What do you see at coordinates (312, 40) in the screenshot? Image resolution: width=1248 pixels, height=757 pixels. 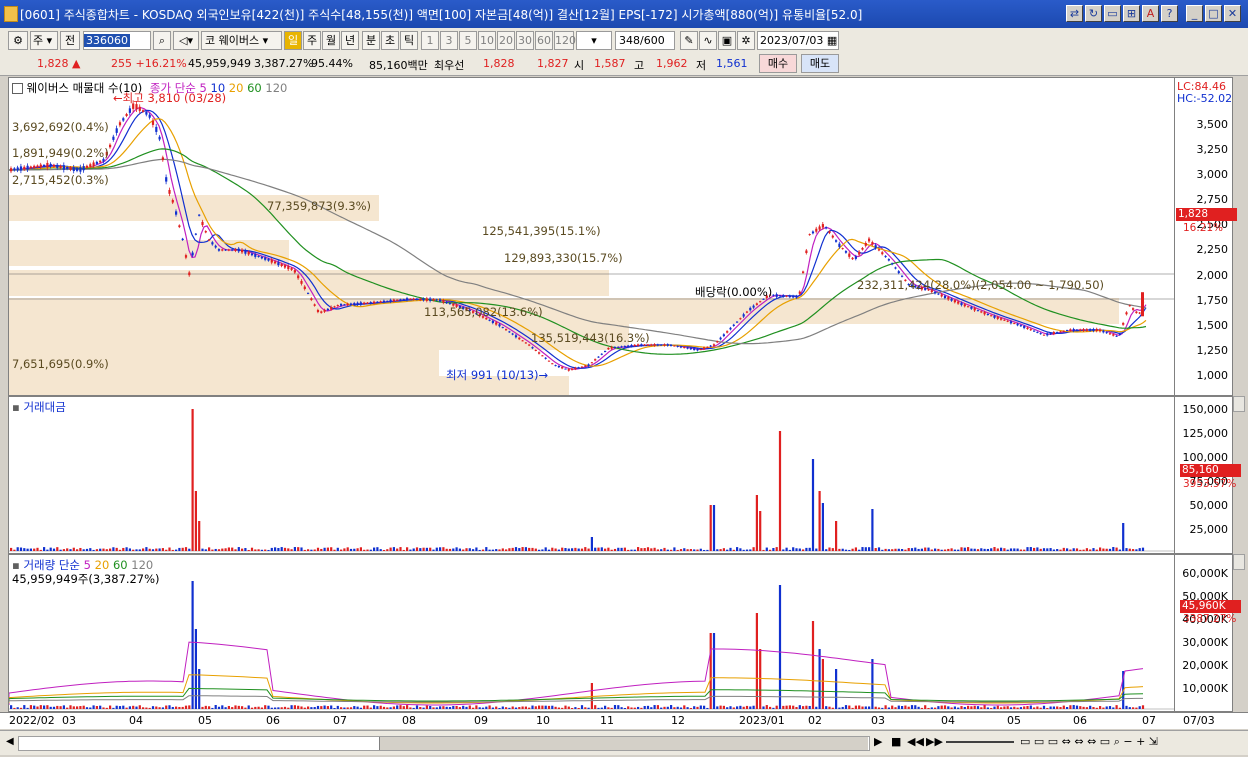 I see `period-weekly: 주` at bounding box center [312, 40].